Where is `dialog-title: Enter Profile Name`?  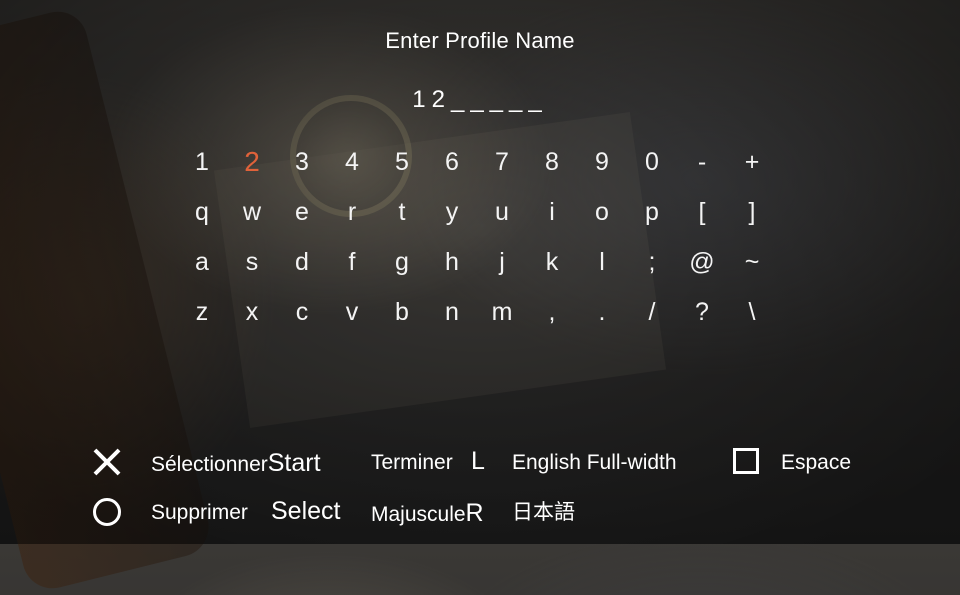 dialog-title: Enter Profile Name is located at coordinates (480, 40).